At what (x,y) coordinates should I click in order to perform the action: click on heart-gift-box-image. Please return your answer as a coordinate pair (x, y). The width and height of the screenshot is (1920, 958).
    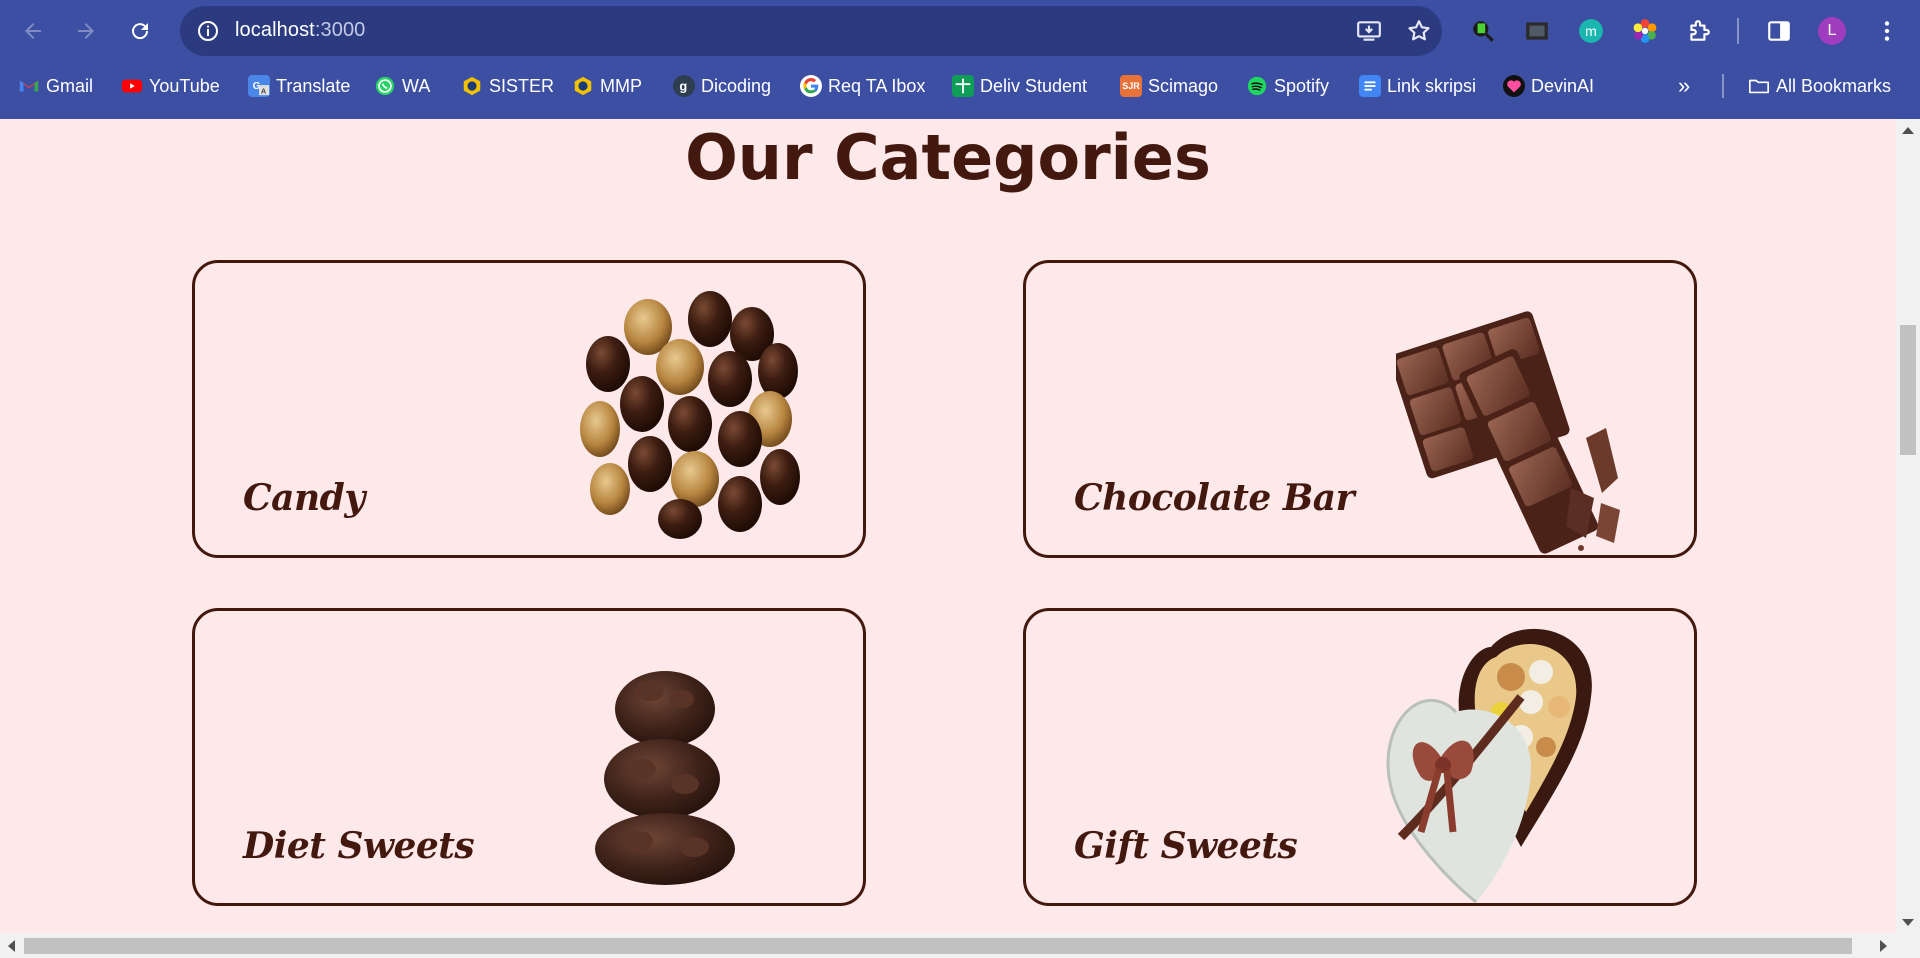
    Looking at the image, I should click on (1489, 765).